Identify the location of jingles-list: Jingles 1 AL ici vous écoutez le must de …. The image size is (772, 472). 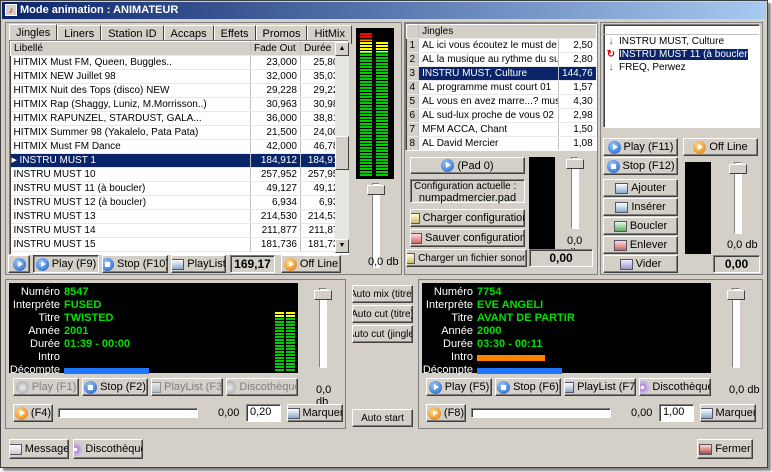
(501, 87).